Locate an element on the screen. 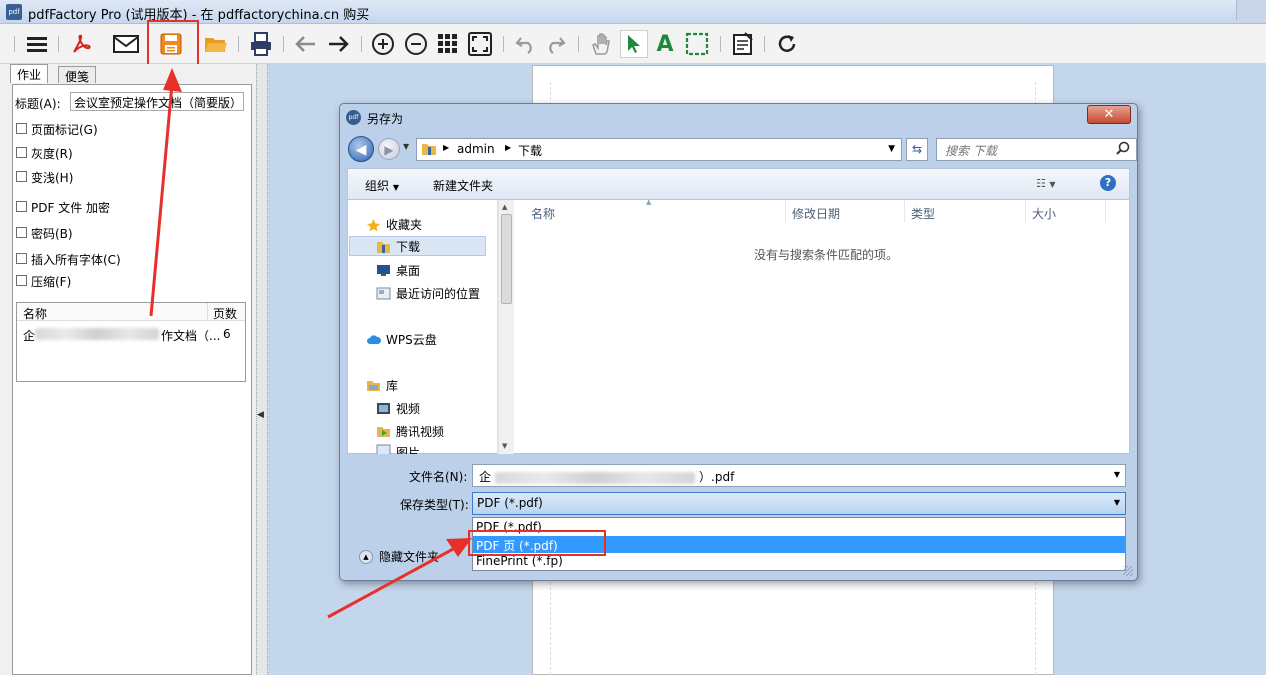  tab-notes: 便笺 is located at coordinates (77, 75).